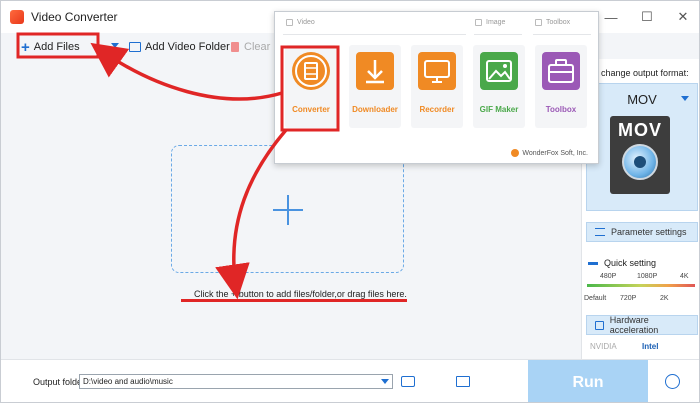  I want to click on quality-label-720p: 720P, so click(628, 298).